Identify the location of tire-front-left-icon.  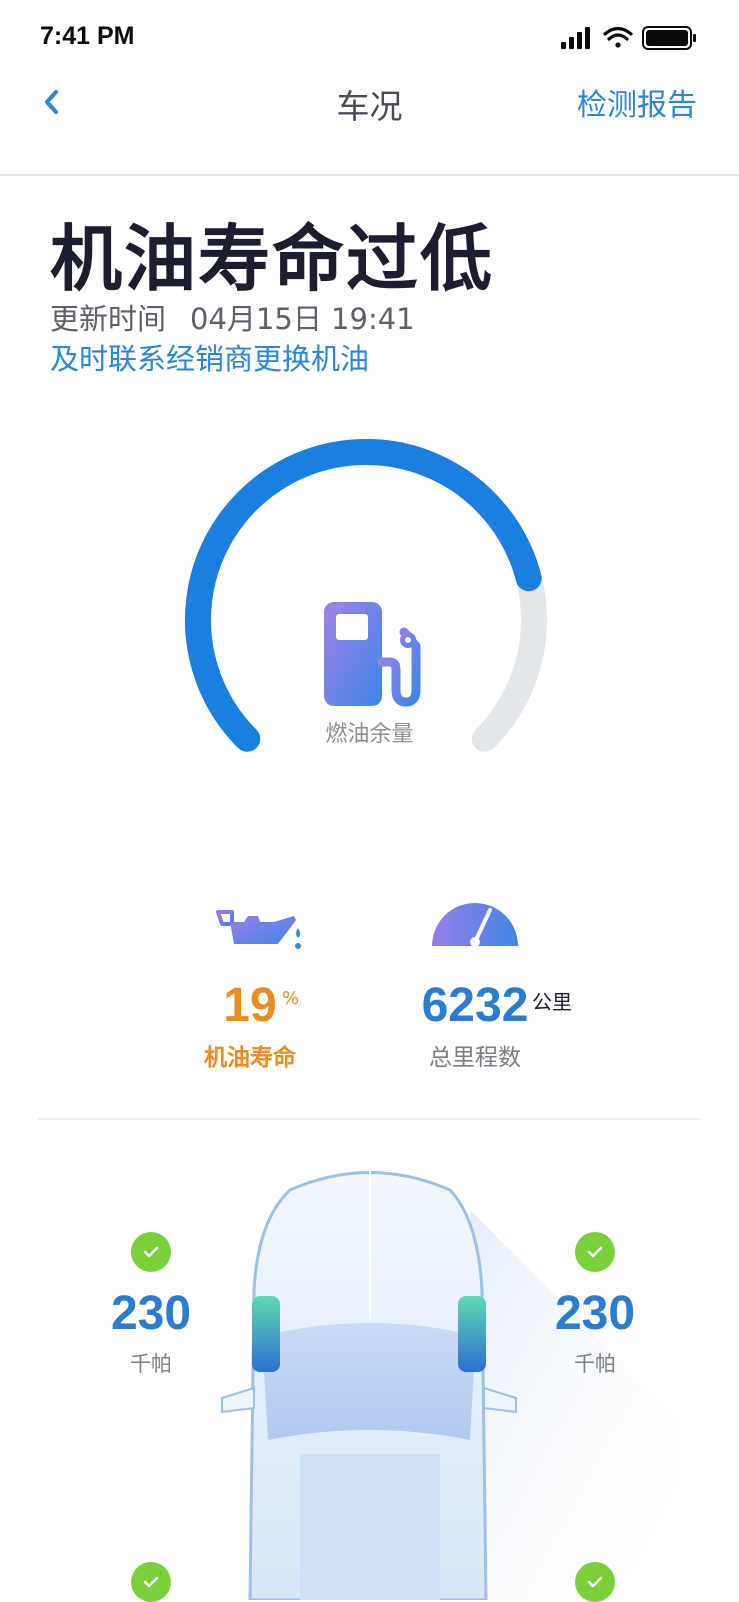
(266, 1334).